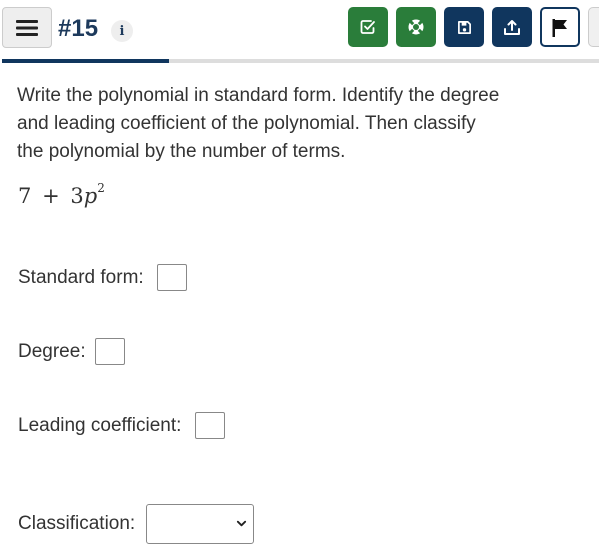 The image size is (599, 559). Describe the element at coordinates (181, 151) in the screenshot. I see `prompt-line: the polynomial by the number of terms.` at that location.